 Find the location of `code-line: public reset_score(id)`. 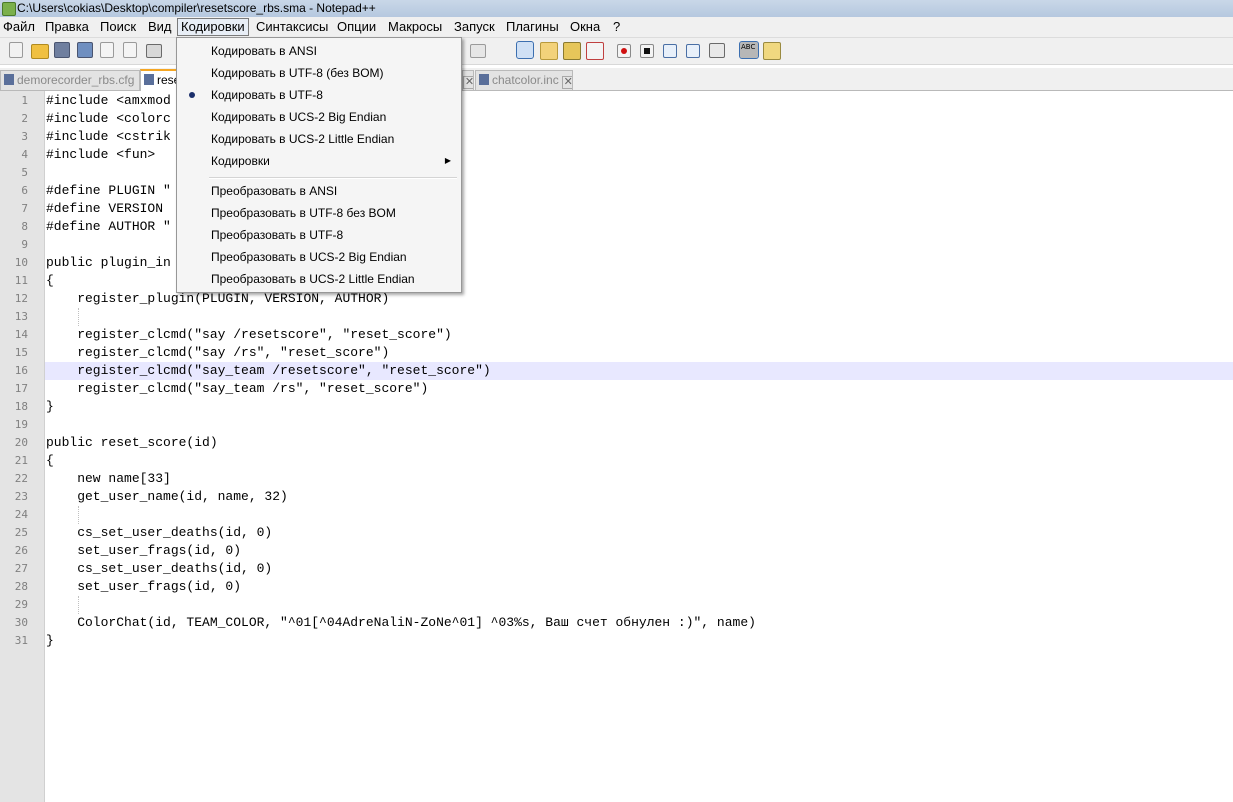

code-line: public reset_score(id) is located at coordinates (639, 443).